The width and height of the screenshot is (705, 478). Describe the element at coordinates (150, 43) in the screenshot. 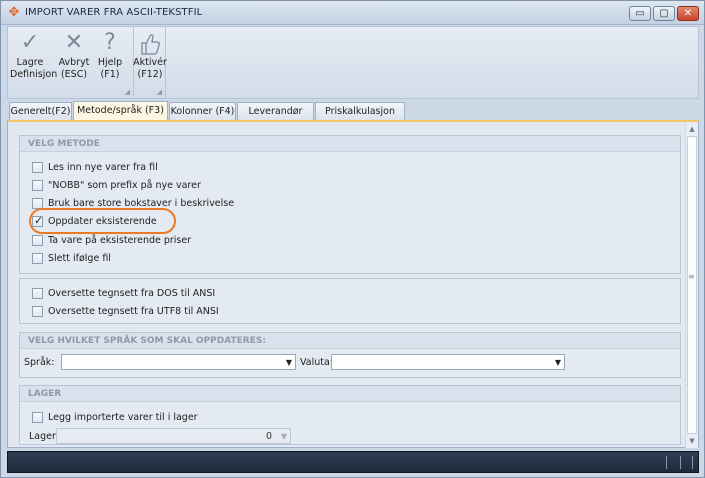

I see `thumbs-up-icon` at that location.